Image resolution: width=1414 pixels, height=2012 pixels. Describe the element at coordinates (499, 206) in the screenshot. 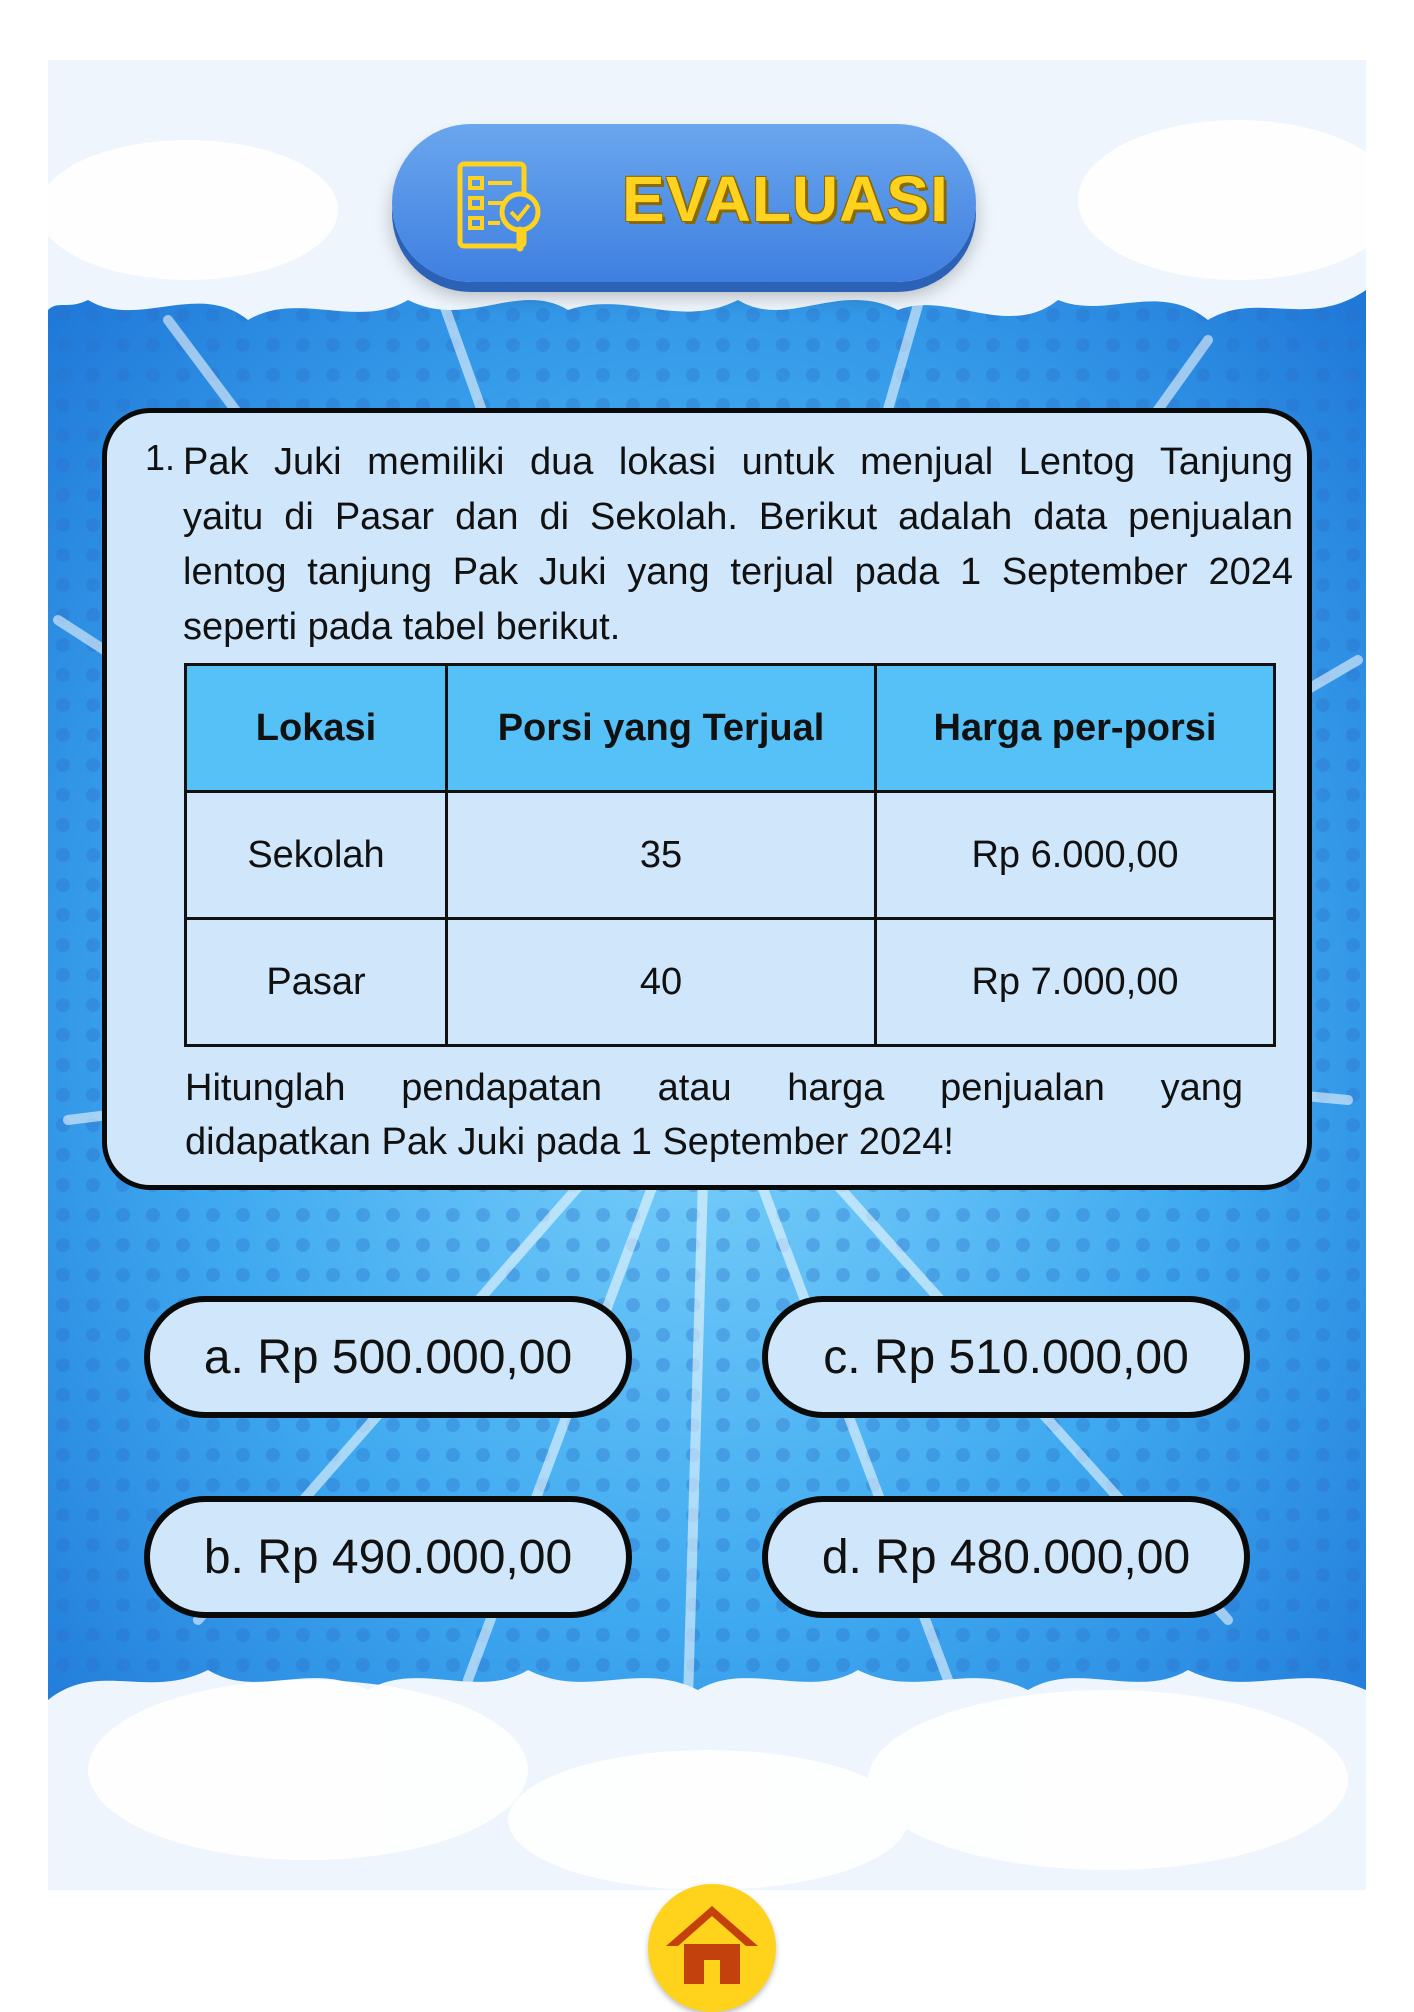

I see `checklist-search-icon` at that location.